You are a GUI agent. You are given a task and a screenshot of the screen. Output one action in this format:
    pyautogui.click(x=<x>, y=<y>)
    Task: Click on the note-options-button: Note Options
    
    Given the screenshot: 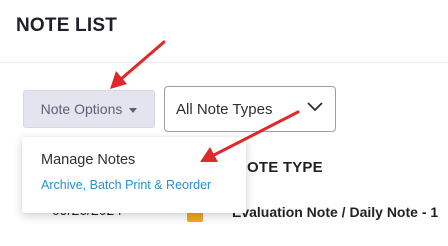 What is the action you would take?
    pyautogui.click(x=89, y=109)
    